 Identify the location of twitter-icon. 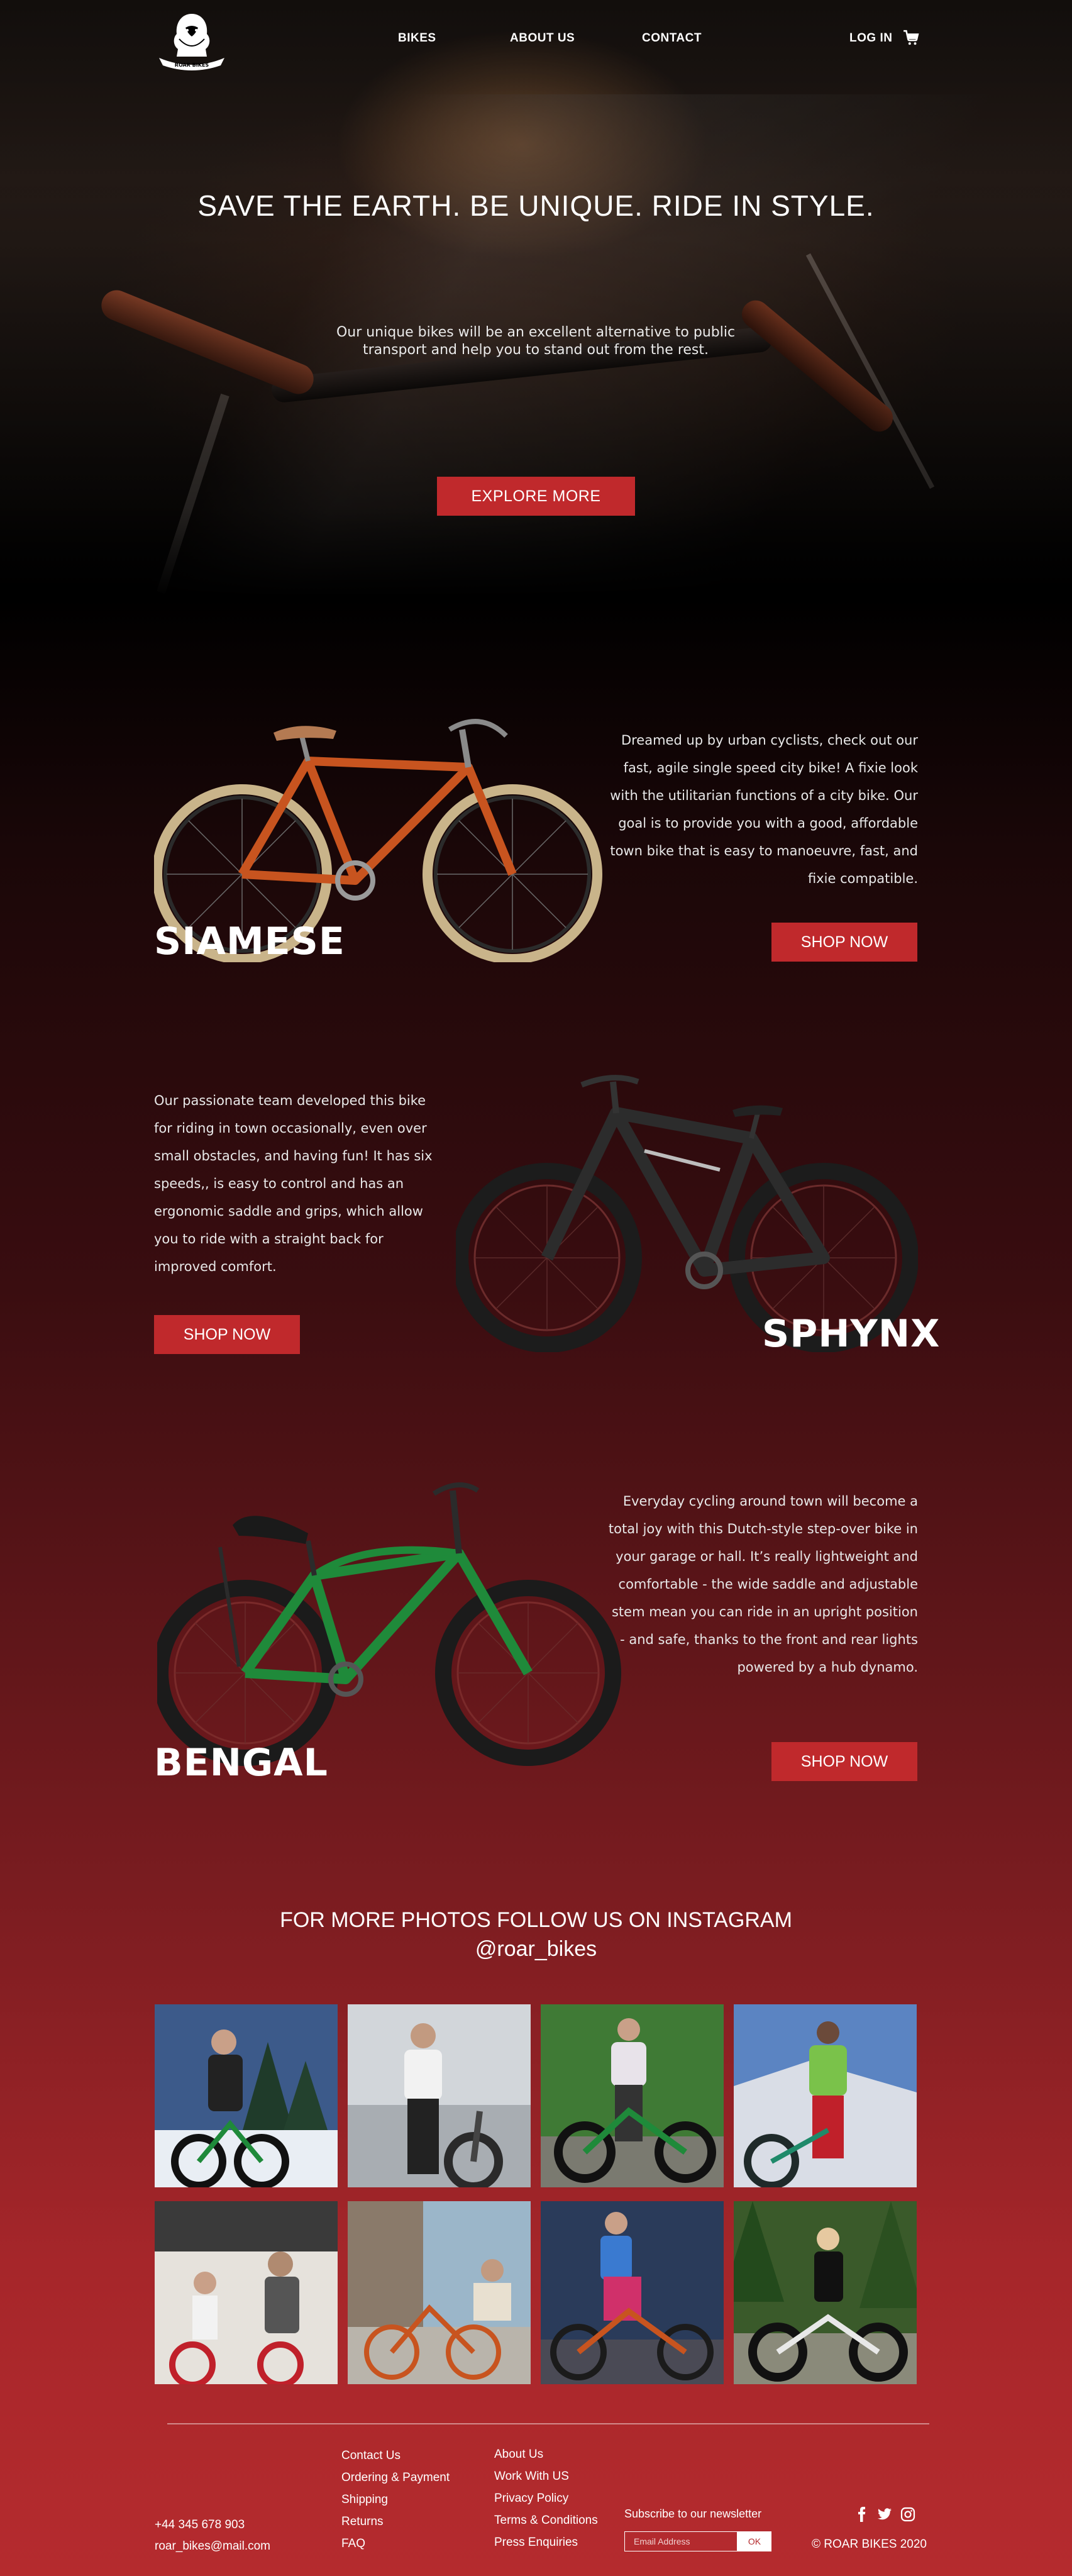
(885, 2514).